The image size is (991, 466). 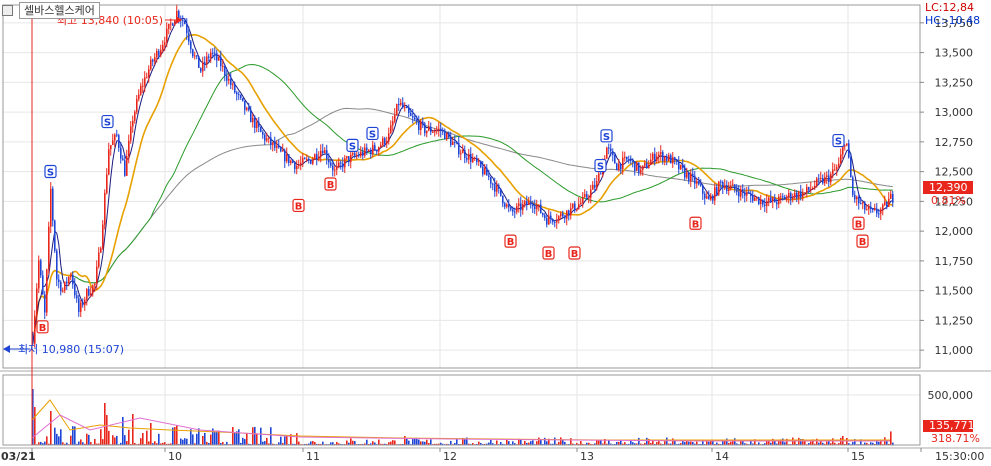 What do you see at coordinates (175, 456) in the screenshot?
I see `time-tick-label: 10` at bounding box center [175, 456].